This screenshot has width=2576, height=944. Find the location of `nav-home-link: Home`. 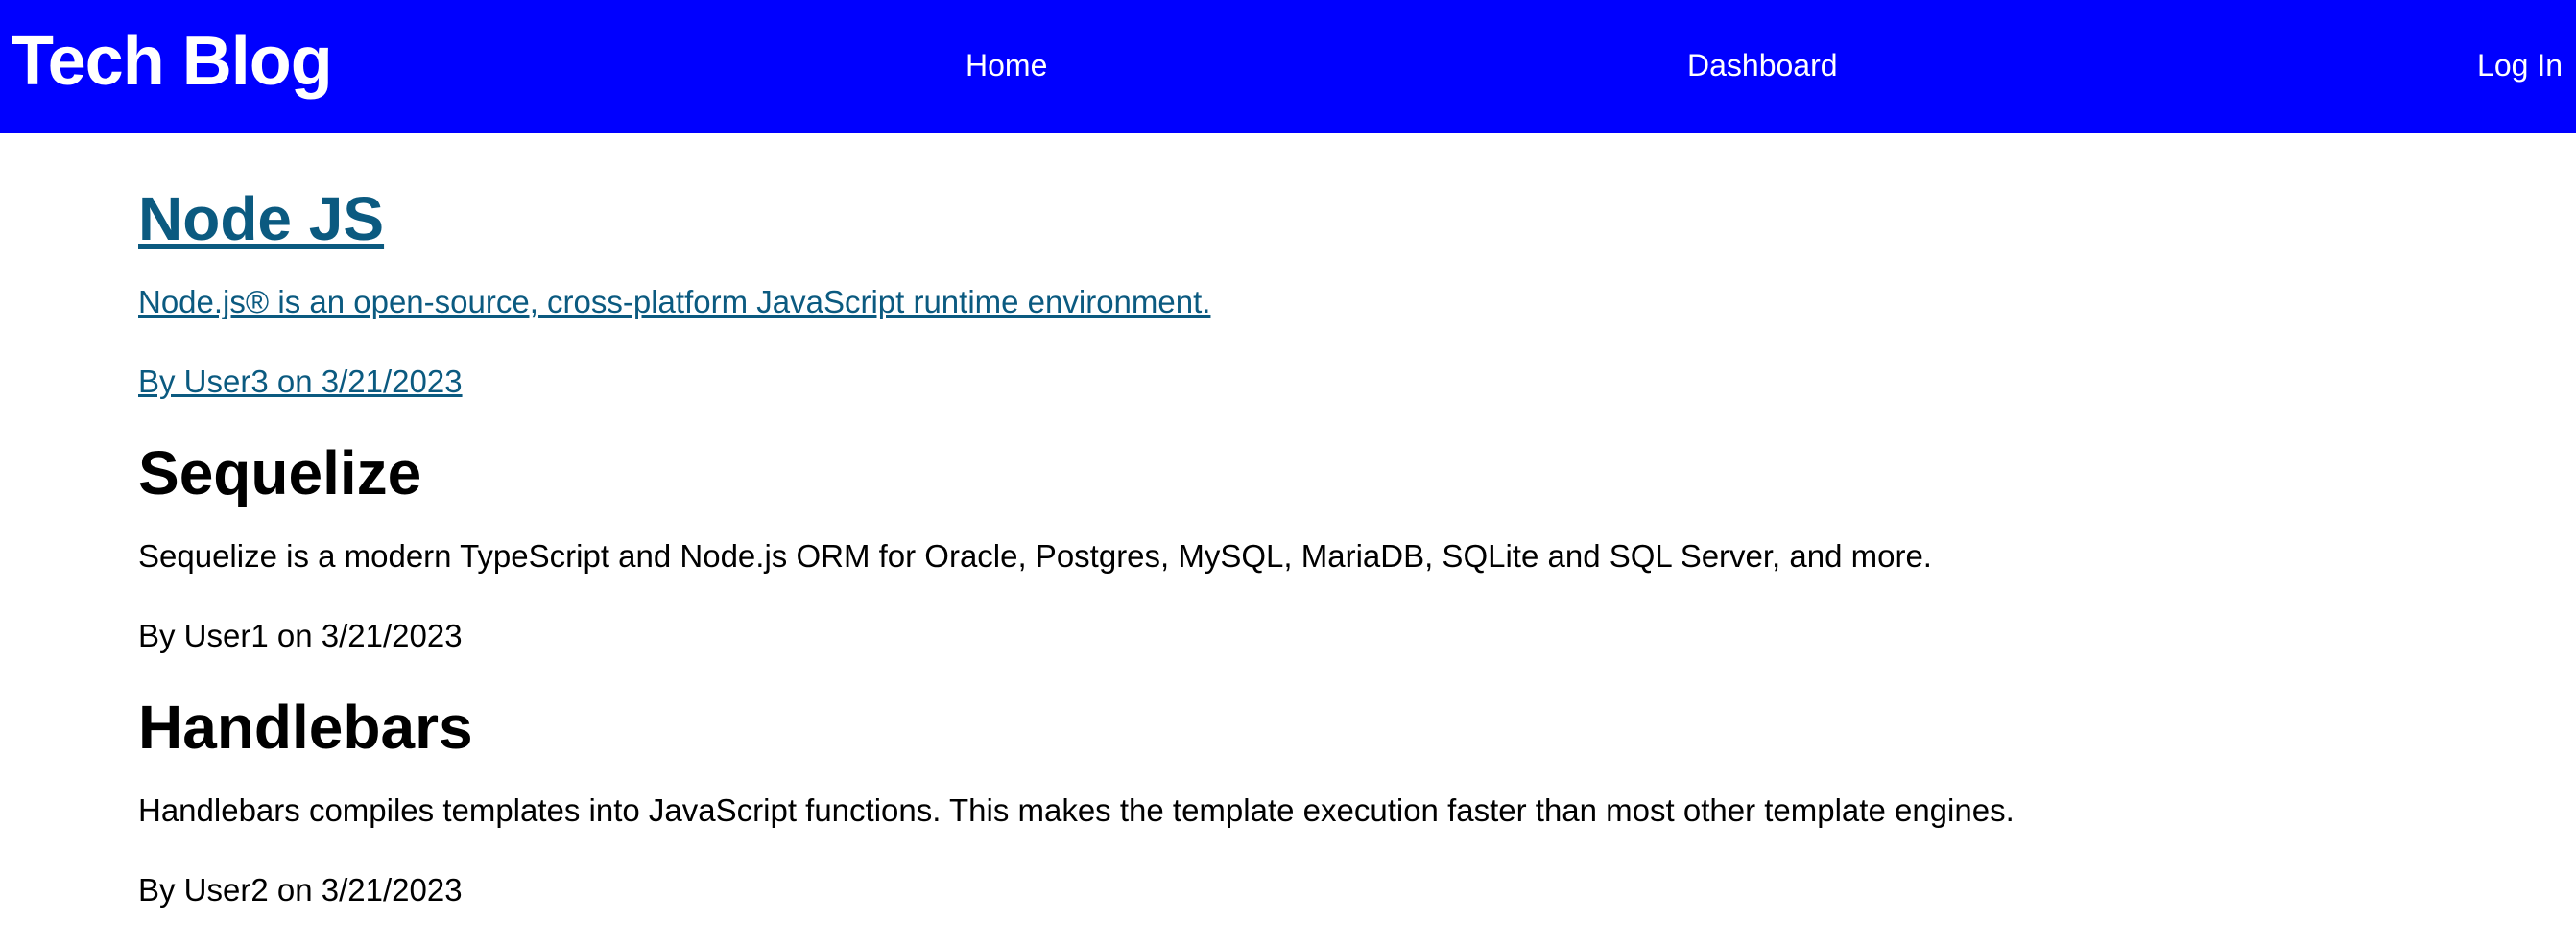

nav-home-link: Home is located at coordinates (1006, 65).